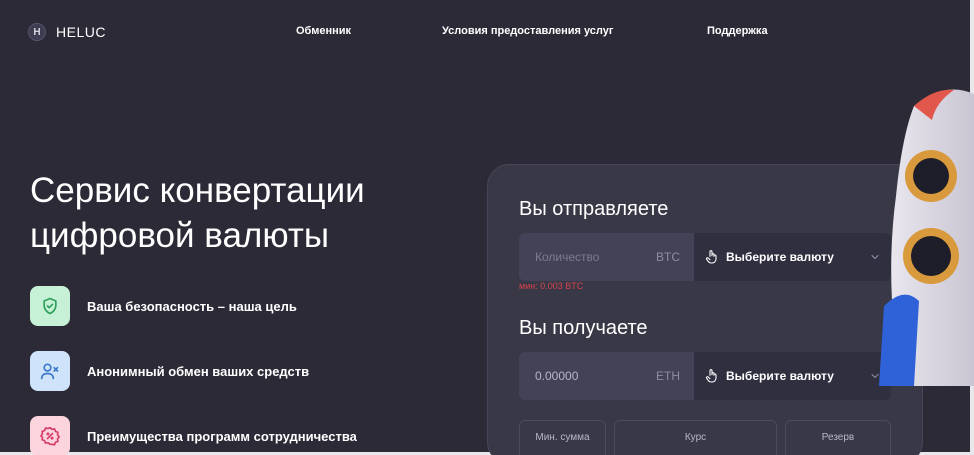  Describe the element at coordinates (81, 32) in the screenshot. I see `logo-text: HELUC` at that location.